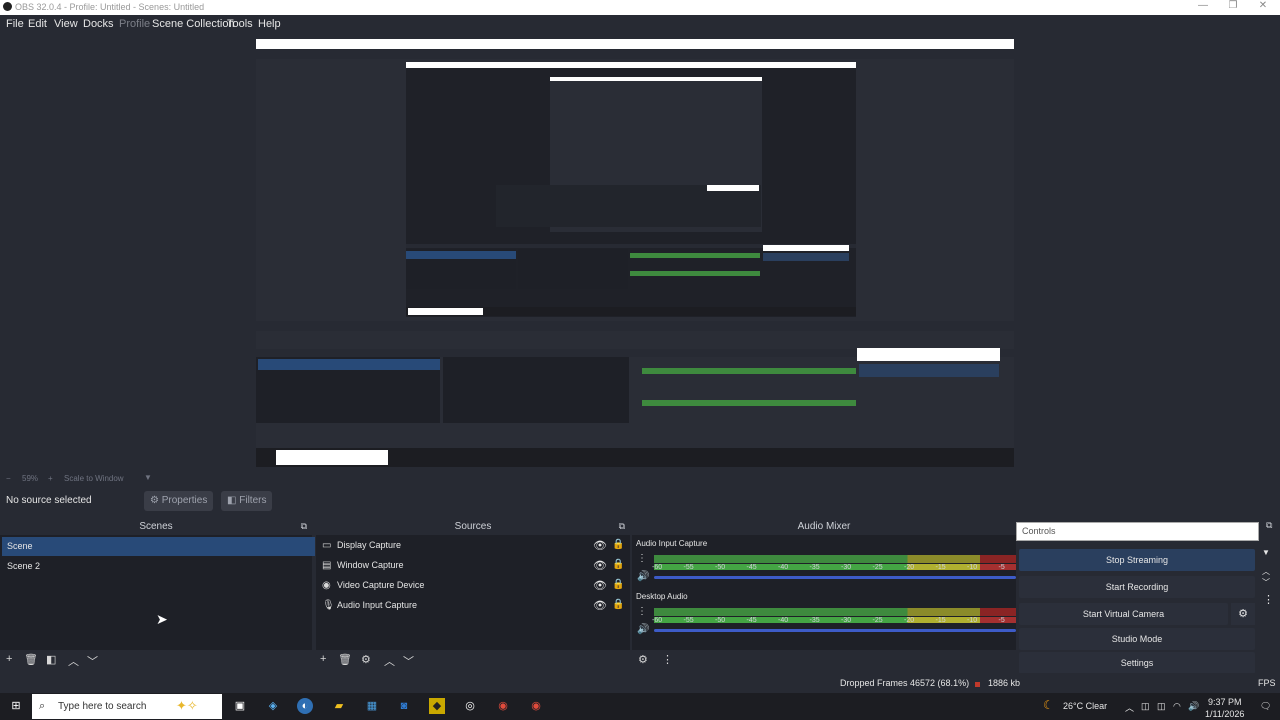 This screenshot has width=1280, height=720. What do you see at coordinates (1203, 5) in the screenshot?
I see `minimize-button: —` at bounding box center [1203, 5].